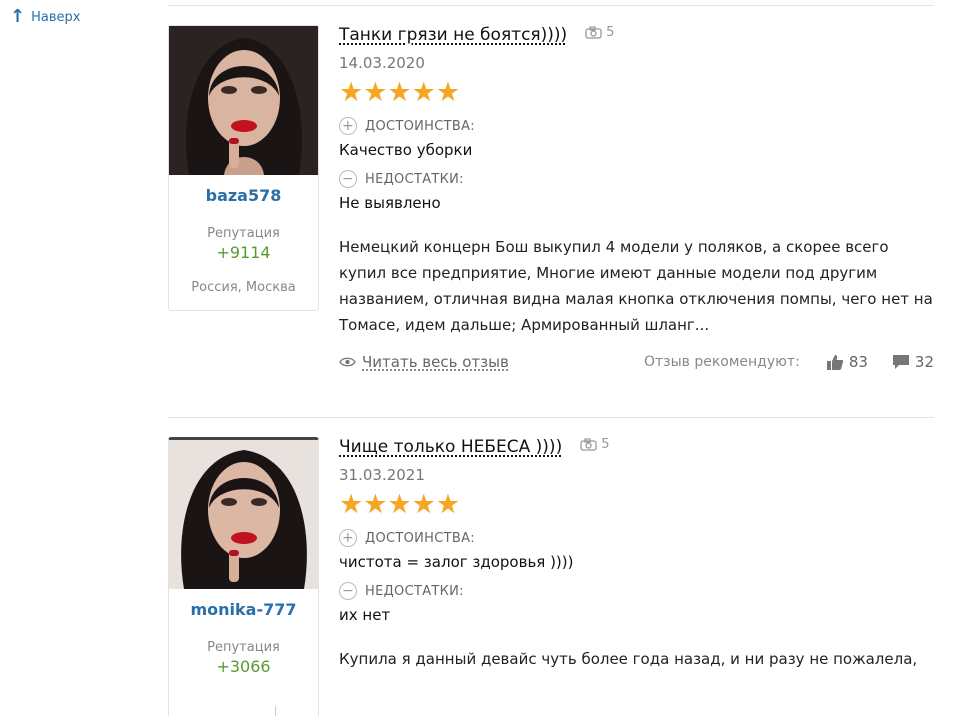 This screenshot has height=716, width=956. I want to click on read-more-link: Читать весь отзыв, so click(424, 362).